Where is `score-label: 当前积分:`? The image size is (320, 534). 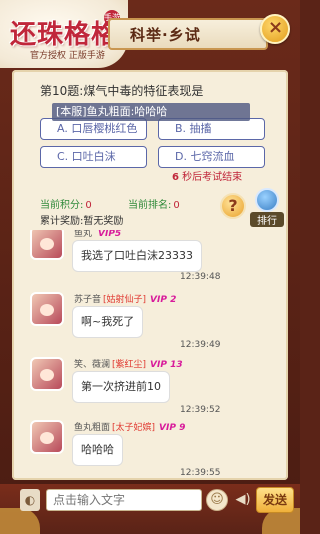 score-label: 当前积分: is located at coordinates (62, 205).